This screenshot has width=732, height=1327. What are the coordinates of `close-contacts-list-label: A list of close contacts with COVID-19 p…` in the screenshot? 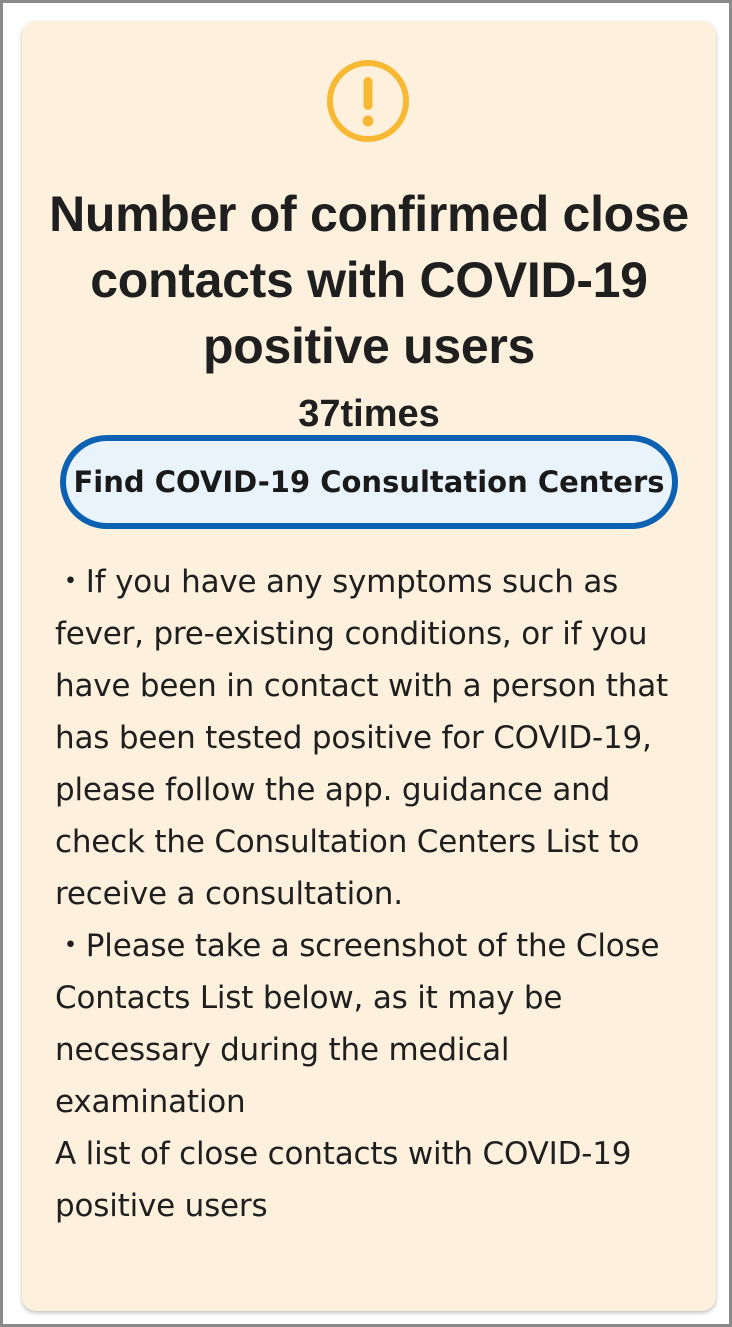 It's located at (343, 1180).